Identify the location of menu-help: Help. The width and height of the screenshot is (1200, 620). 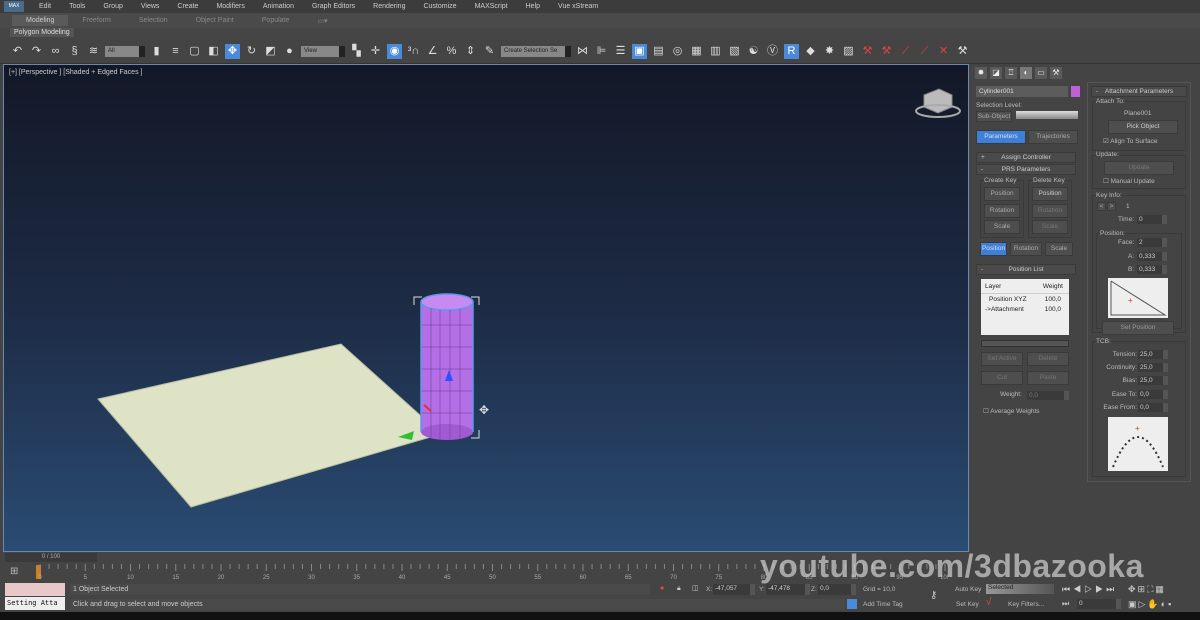
(533, 6).